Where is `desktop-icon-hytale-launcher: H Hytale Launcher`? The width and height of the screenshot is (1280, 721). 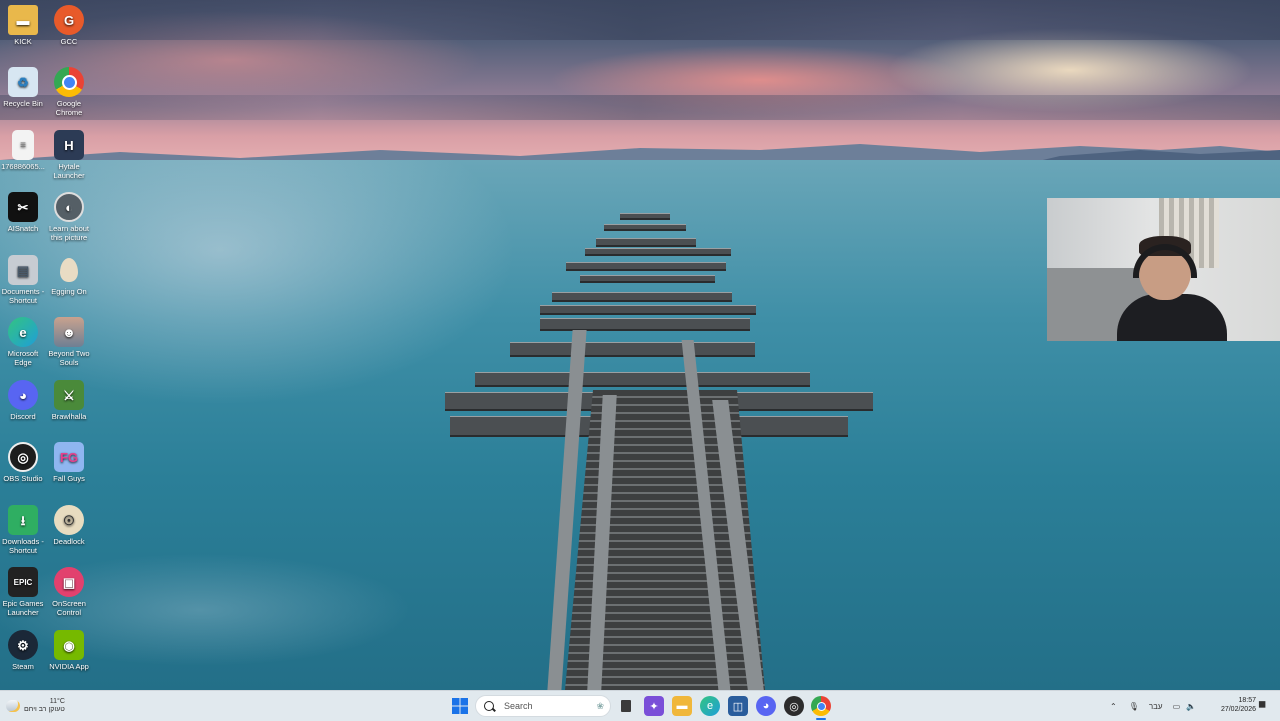 desktop-icon-hytale-launcher: H Hytale Launcher is located at coordinates (69, 155).